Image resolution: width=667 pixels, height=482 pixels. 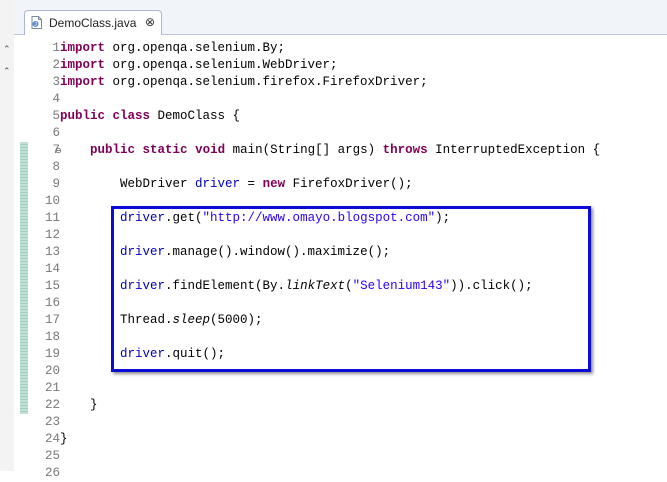 What do you see at coordinates (150, 22) in the screenshot?
I see `close-icon: ⊗` at bounding box center [150, 22].